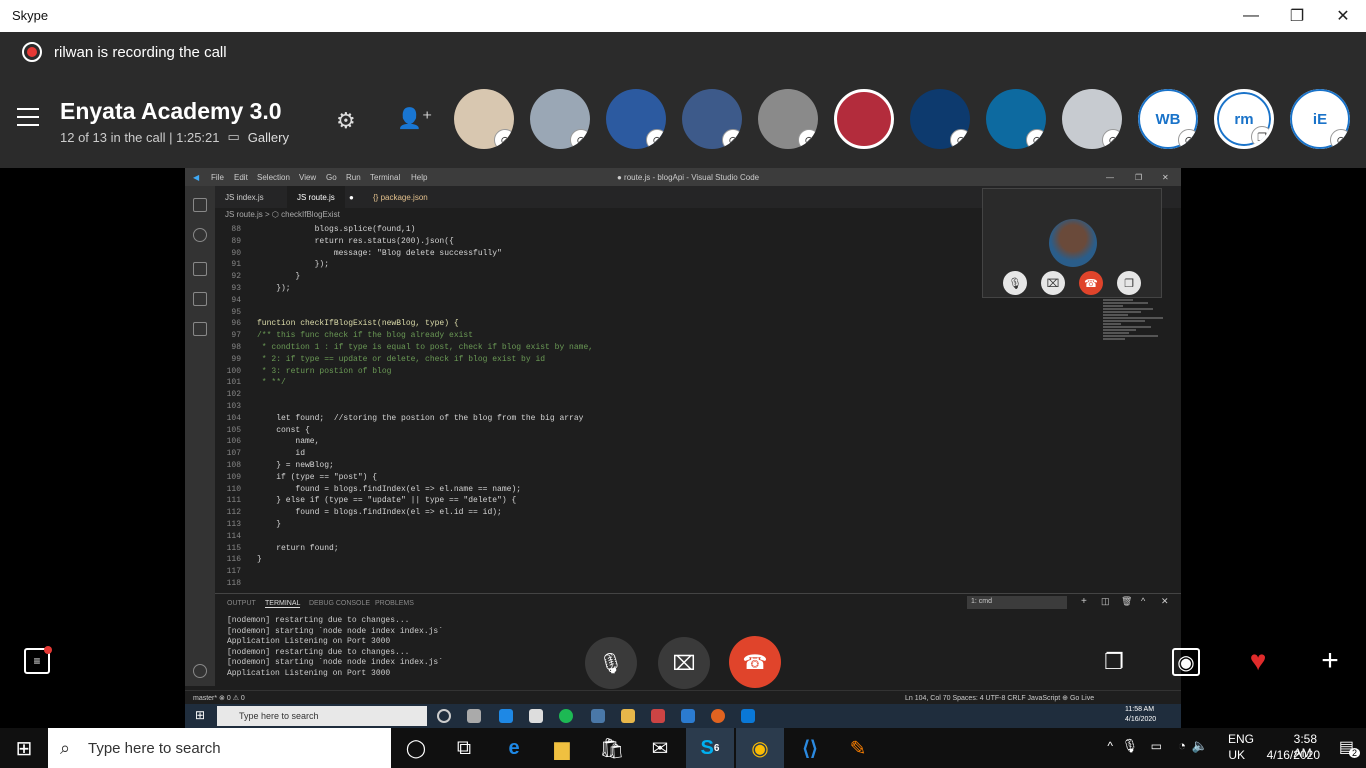  What do you see at coordinates (810, 748) in the screenshot?
I see `vscode-taskbar-icon: ⟨⟩` at bounding box center [810, 748].